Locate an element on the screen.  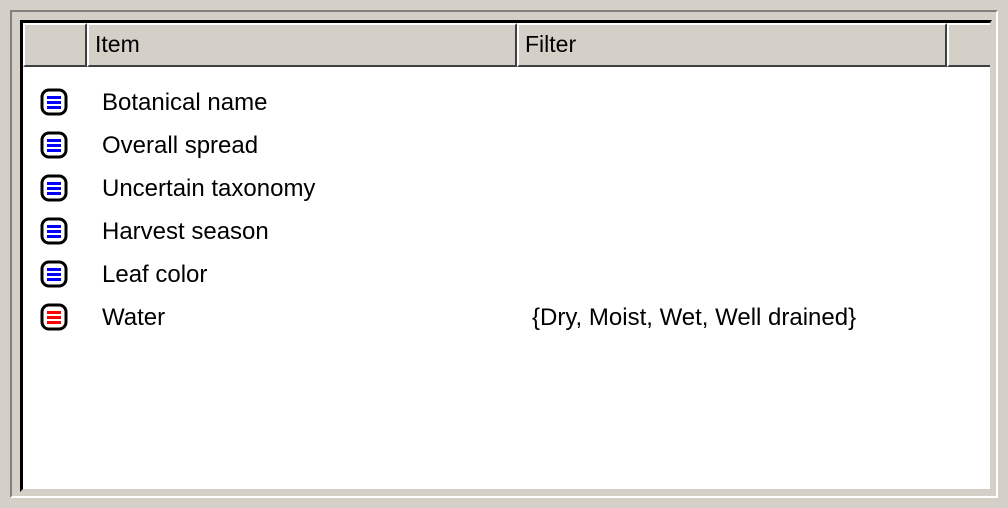
item-label: Uncertain taxonomy is located at coordinates (209, 188).